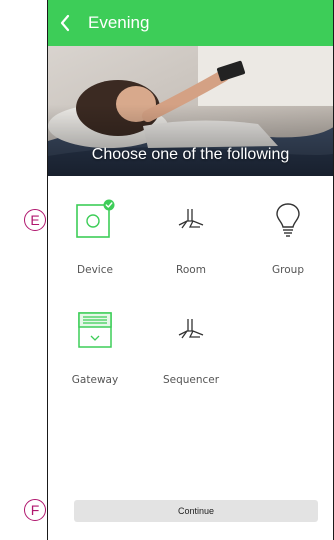 The image size is (334, 540). I want to click on option-sequencer: Sequencer, so click(191, 347).